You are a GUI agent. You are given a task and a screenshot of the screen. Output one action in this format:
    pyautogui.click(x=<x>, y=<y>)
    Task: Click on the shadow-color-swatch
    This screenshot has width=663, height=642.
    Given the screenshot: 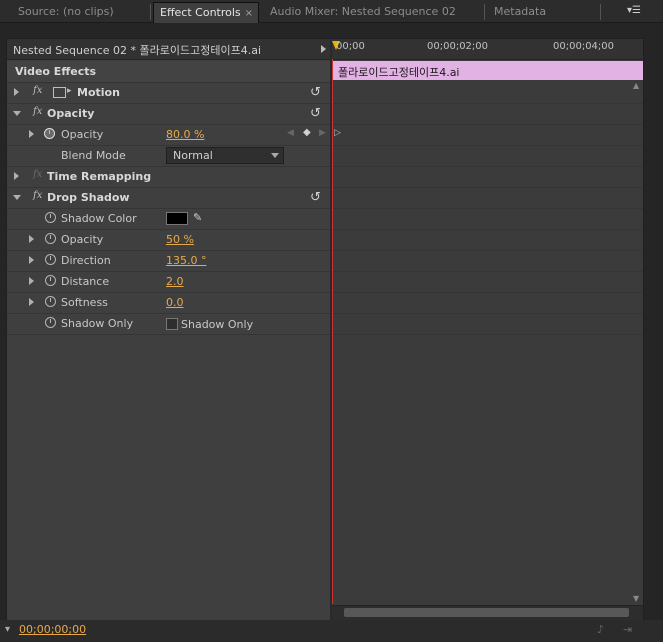 What is the action you would take?
    pyautogui.click(x=177, y=218)
    